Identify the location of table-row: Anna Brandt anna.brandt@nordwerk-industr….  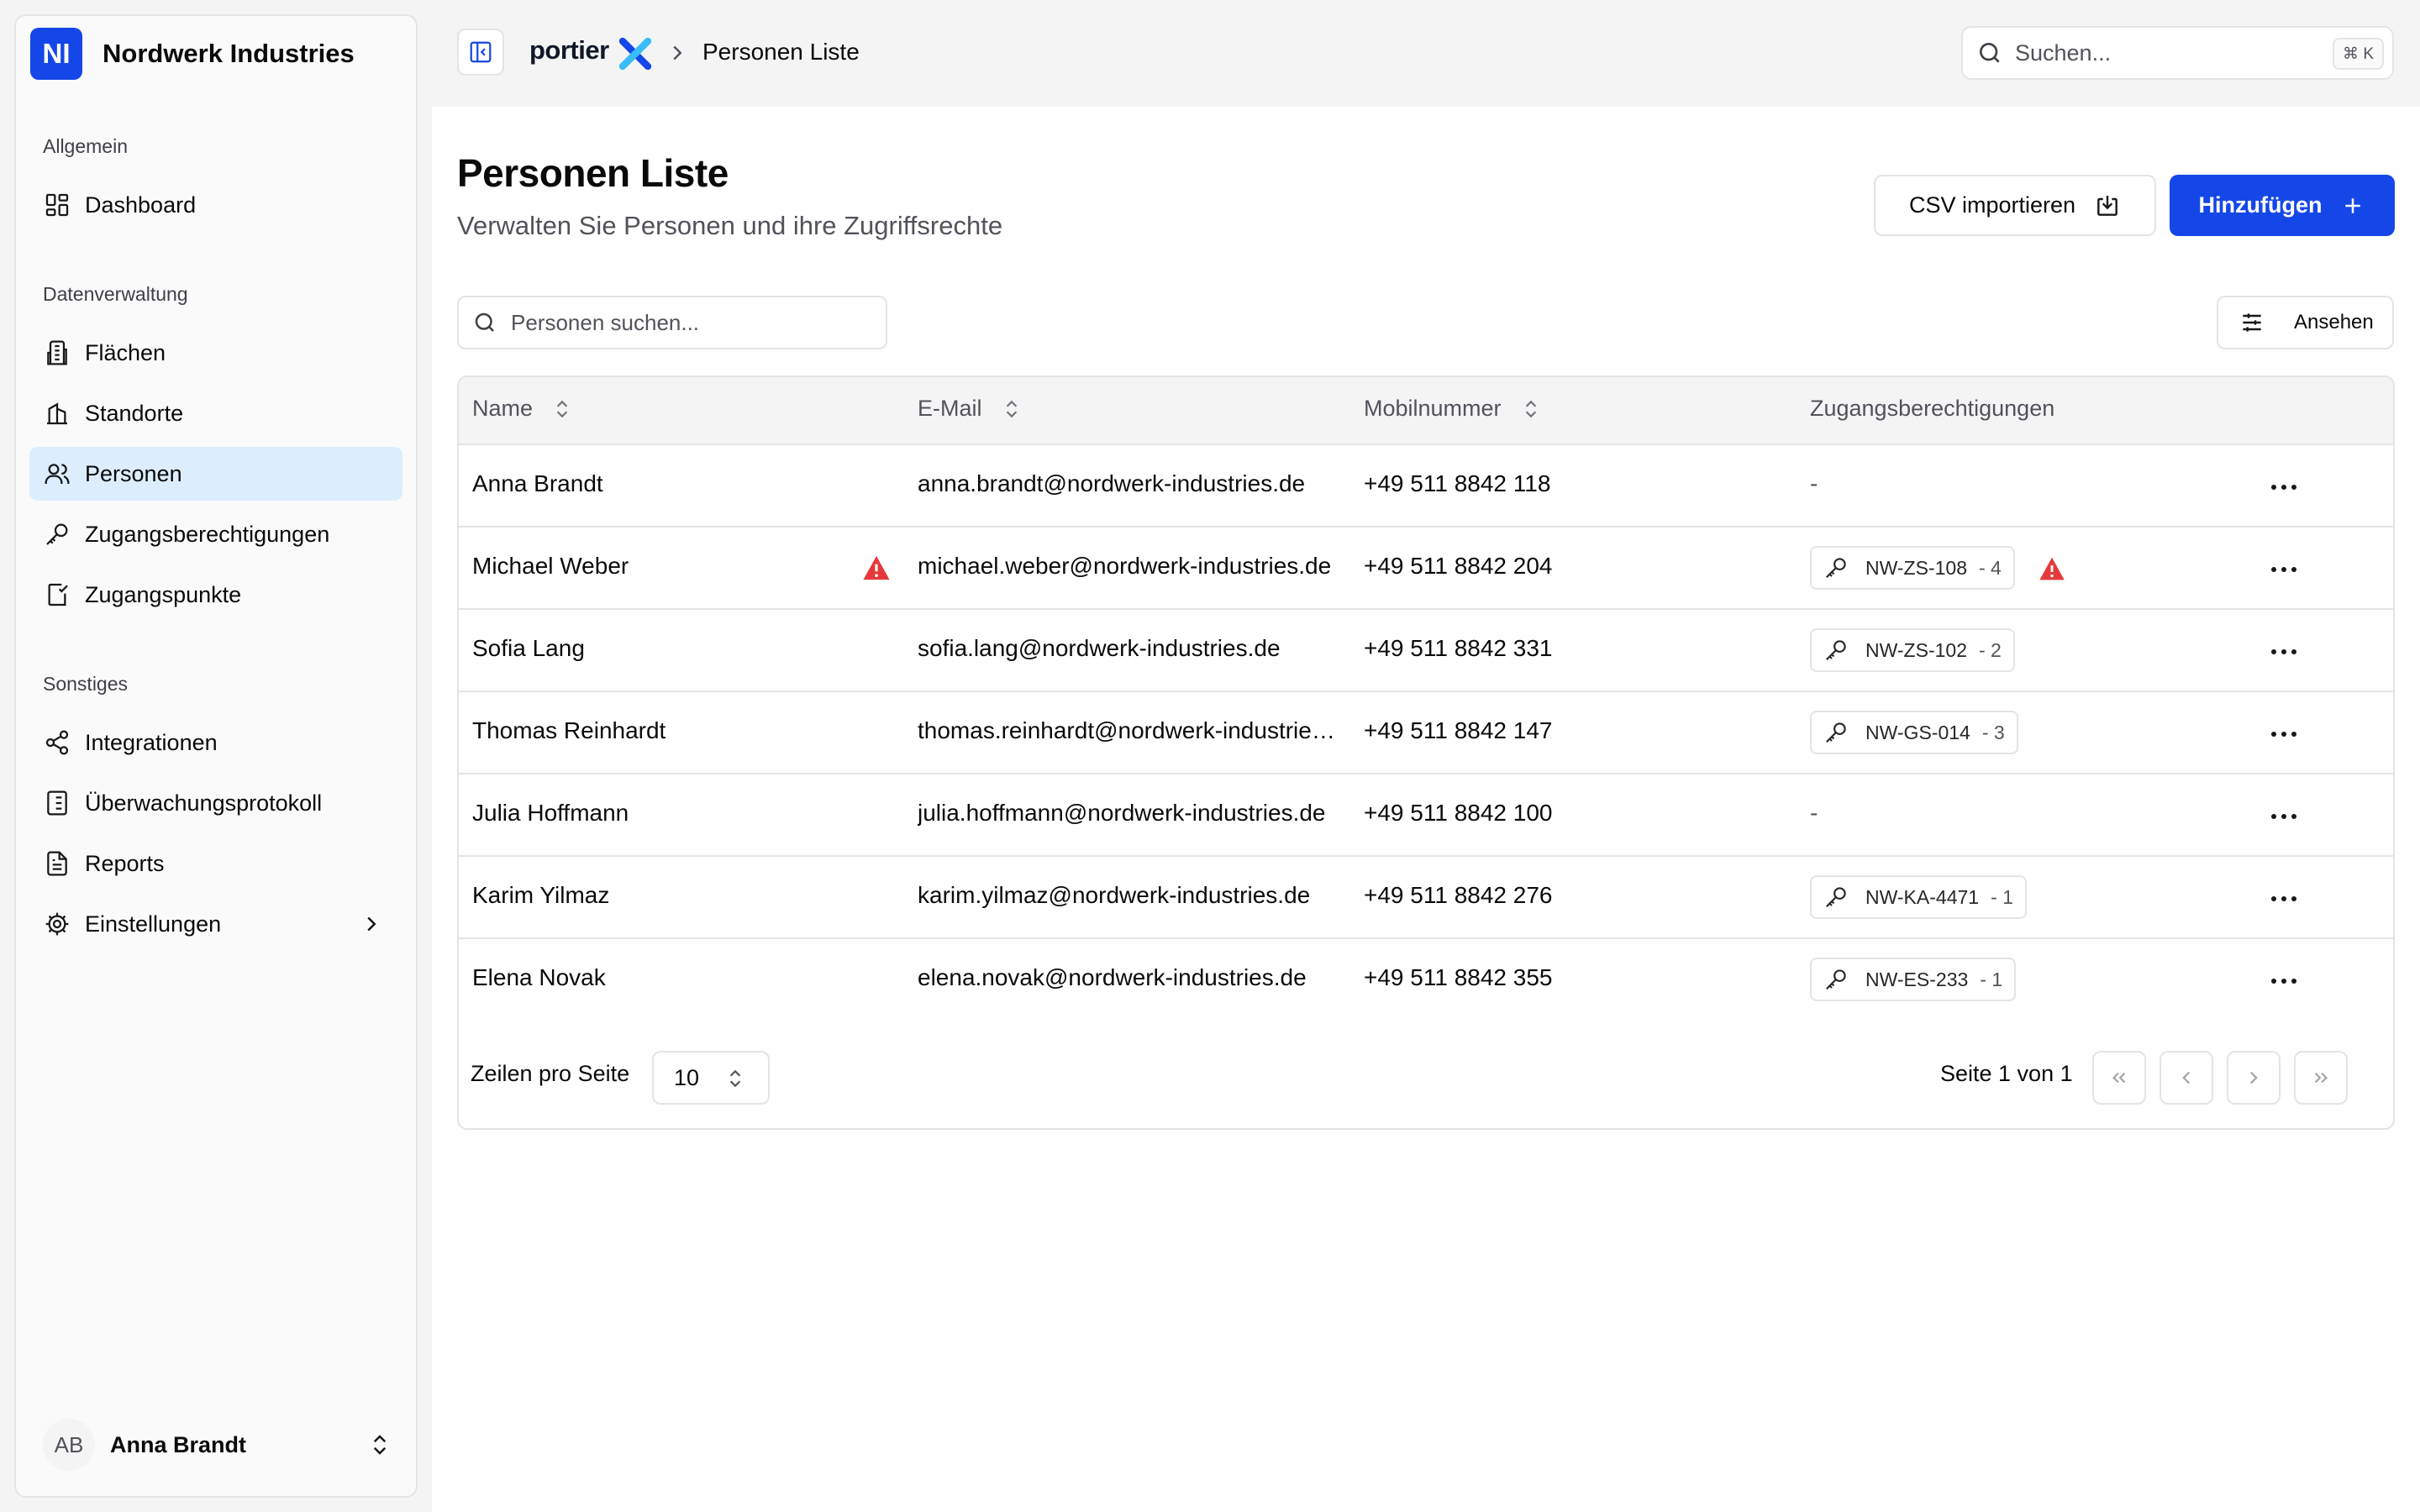
(1426, 486).